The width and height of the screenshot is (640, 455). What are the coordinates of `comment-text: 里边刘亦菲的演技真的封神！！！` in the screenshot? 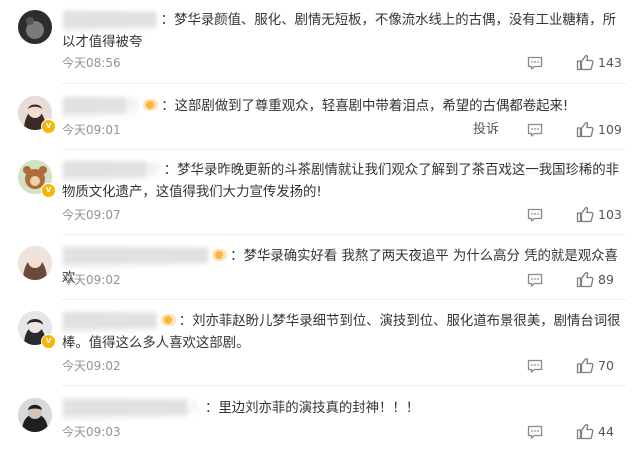 It's located at (319, 408).